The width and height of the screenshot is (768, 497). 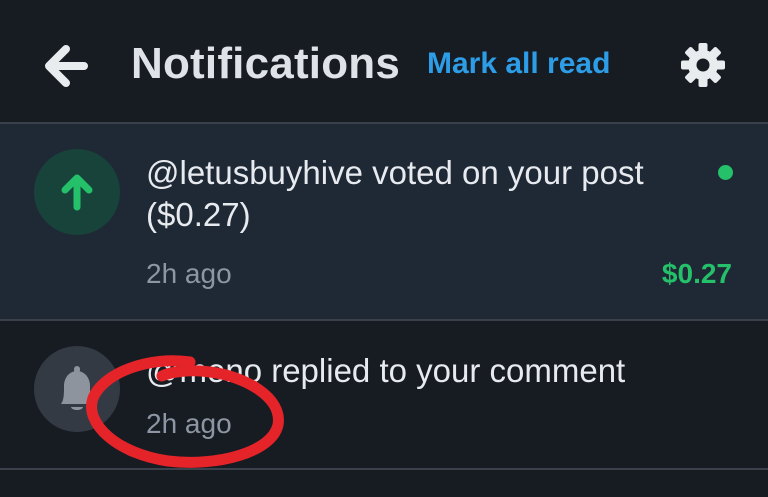 I want to click on mark-all-read-button: Mark all read, so click(x=518, y=64).